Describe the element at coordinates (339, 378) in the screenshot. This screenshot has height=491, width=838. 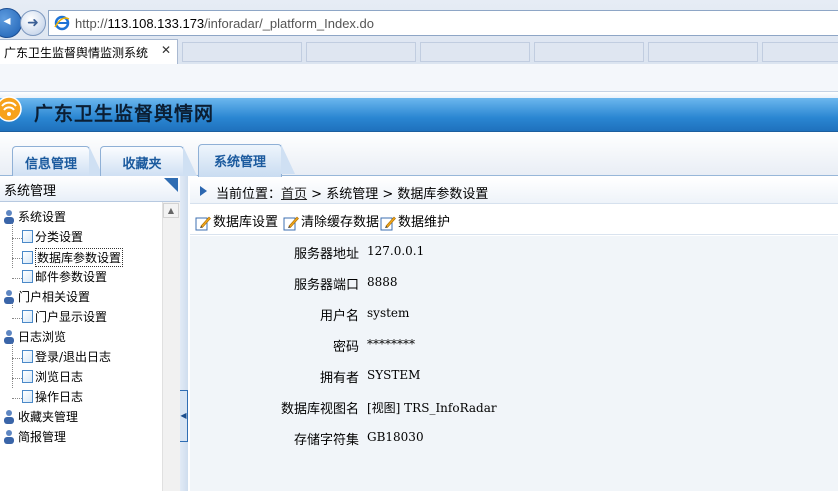
I see `owner-label: 拥有者` at that location.